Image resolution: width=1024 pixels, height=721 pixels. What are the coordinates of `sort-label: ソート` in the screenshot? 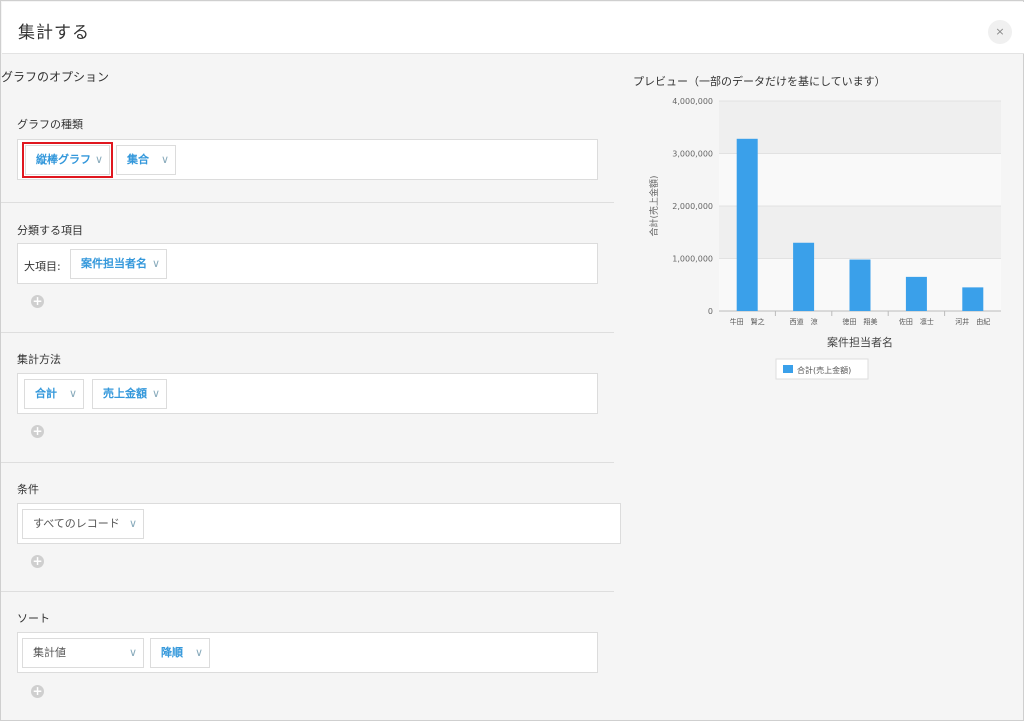 It's located at (33, 618).